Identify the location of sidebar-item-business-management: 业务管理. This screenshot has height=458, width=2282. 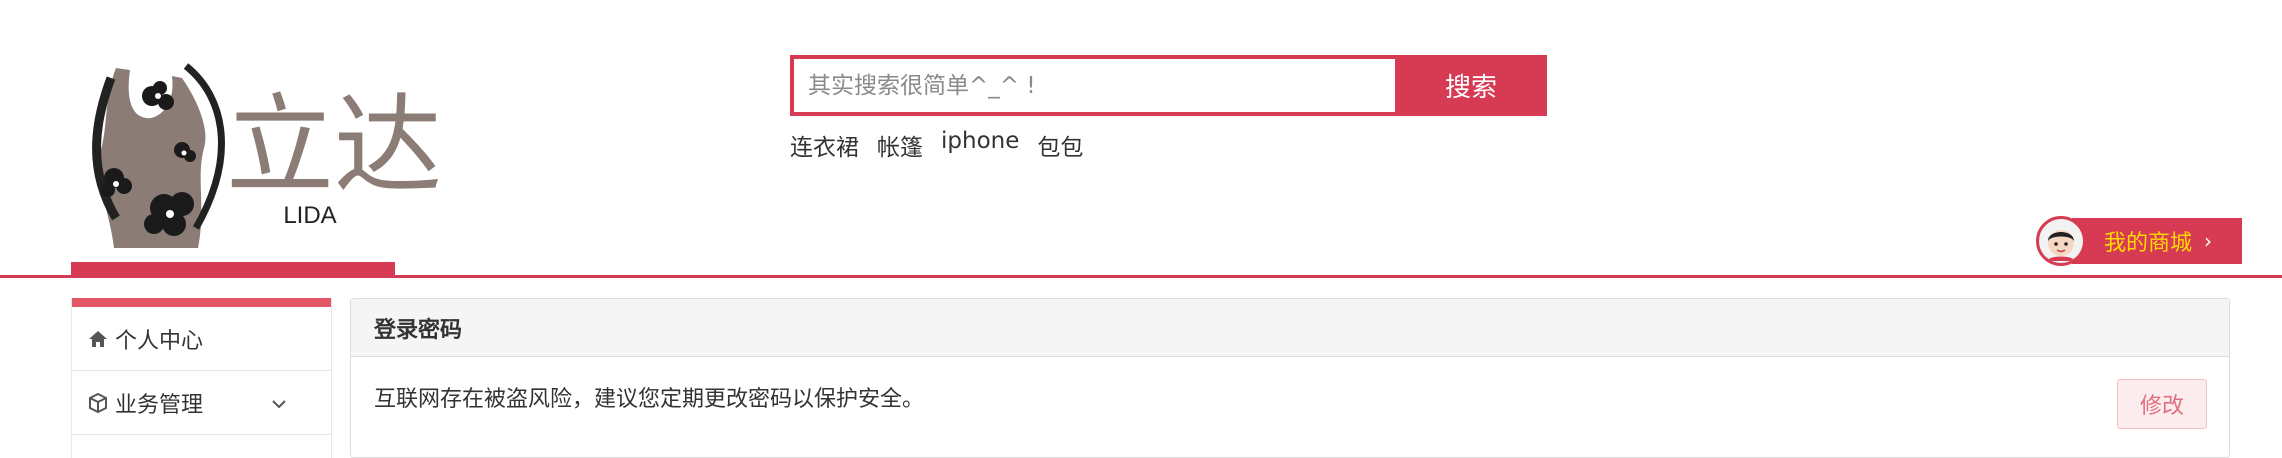
(201, 403).